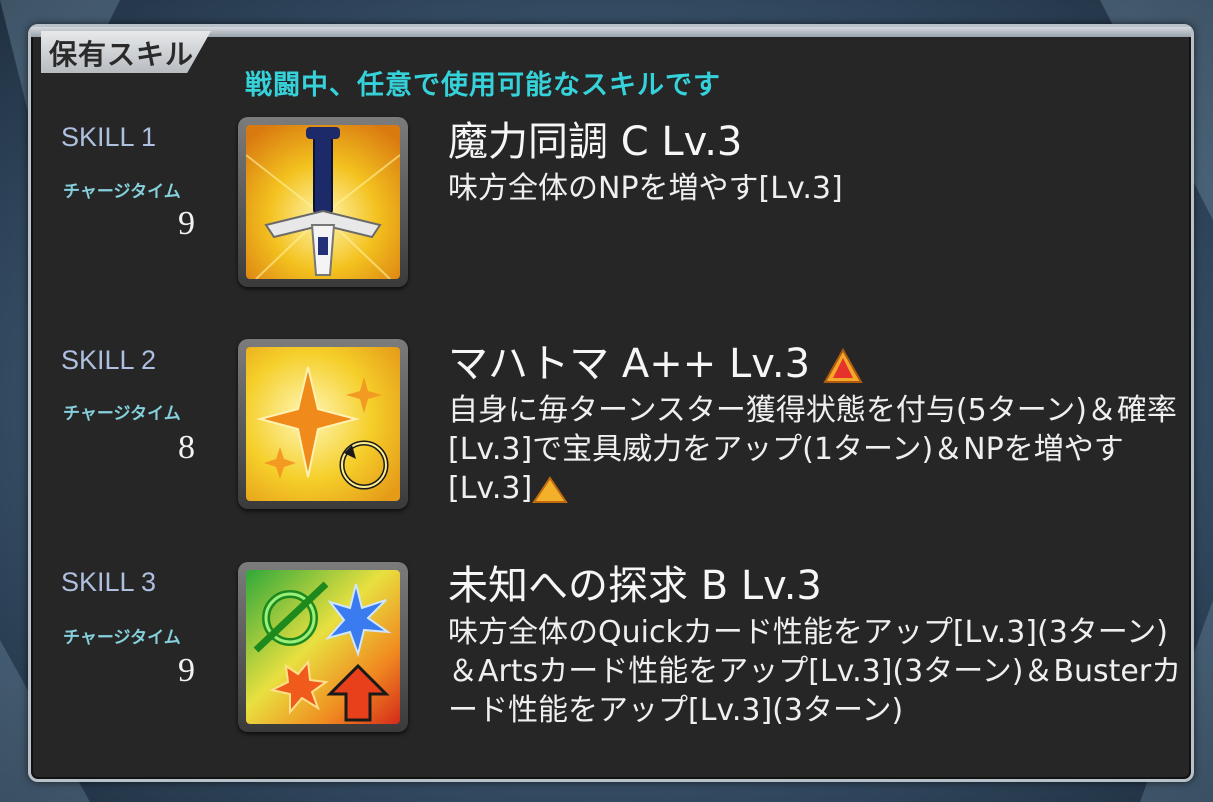  What do you see at coordinates (109, 137) in the screenshot?
I see `skill-1-label: SKILL 1` at bounding box center [109, 137].